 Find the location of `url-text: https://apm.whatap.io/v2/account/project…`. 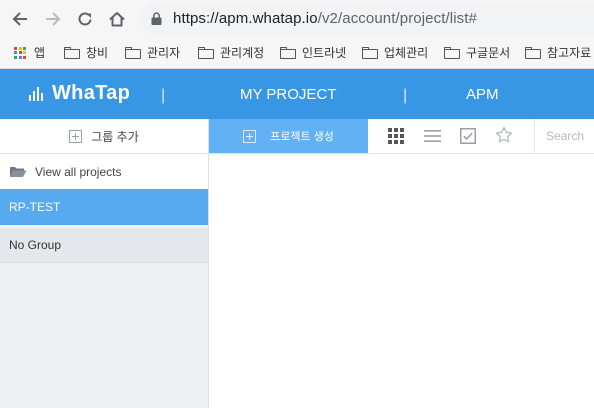

url-text: https://apm.whatap.io/v2/account/project… is located at coordinates (325, 18).